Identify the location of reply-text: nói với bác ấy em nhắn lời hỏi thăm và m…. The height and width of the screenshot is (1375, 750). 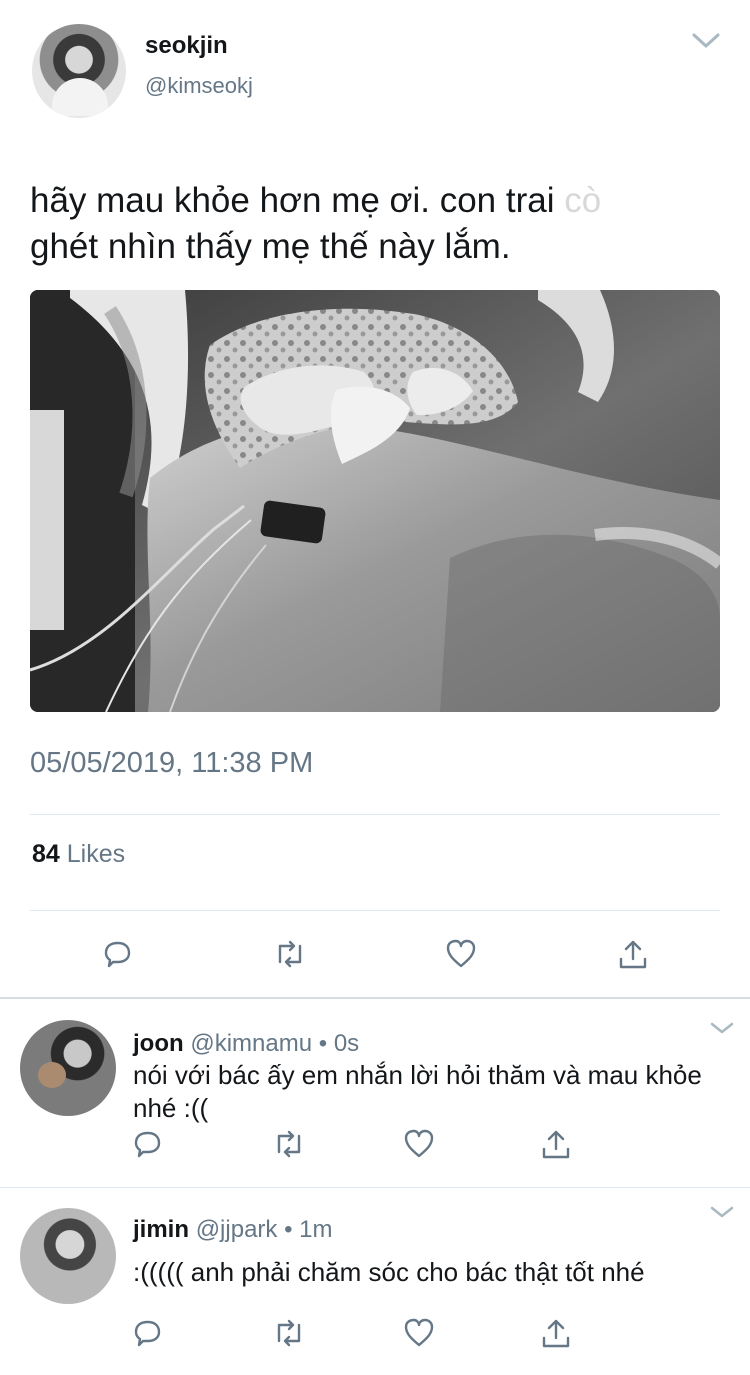
(417, 1091).